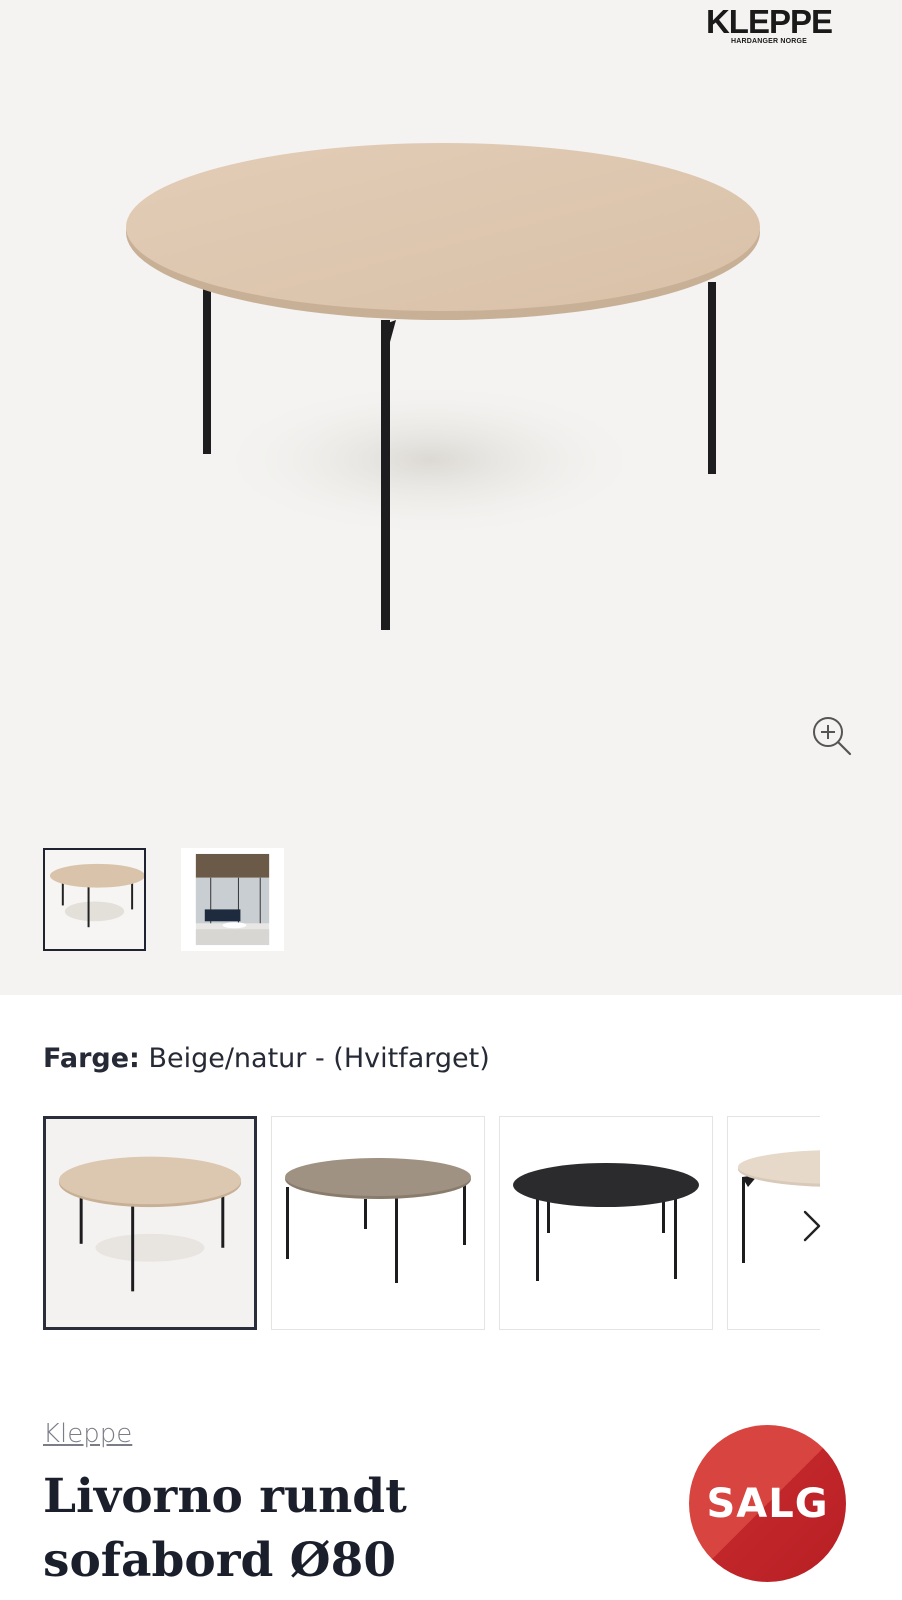  Describe the element at coordinates (87, 1434) in the screenshot. I see `brand-link: Kleppe` at that location.